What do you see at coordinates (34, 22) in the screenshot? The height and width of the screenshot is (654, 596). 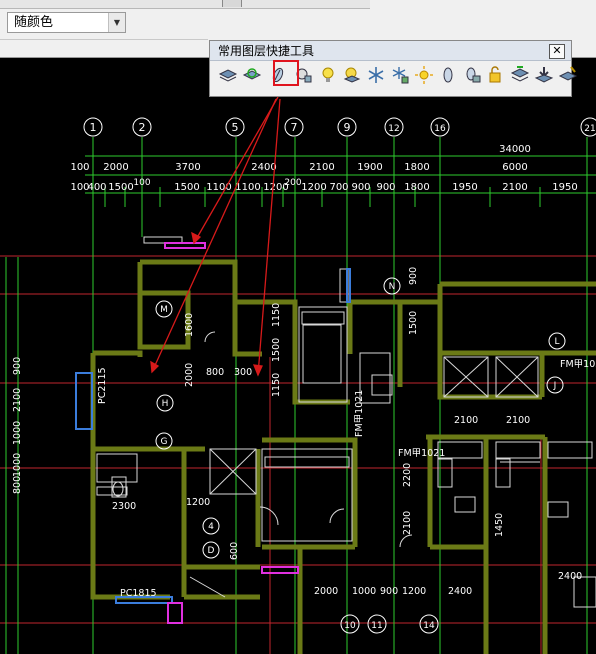 I see `color-select-value: 随颜色` at bounding box center [34, 22].